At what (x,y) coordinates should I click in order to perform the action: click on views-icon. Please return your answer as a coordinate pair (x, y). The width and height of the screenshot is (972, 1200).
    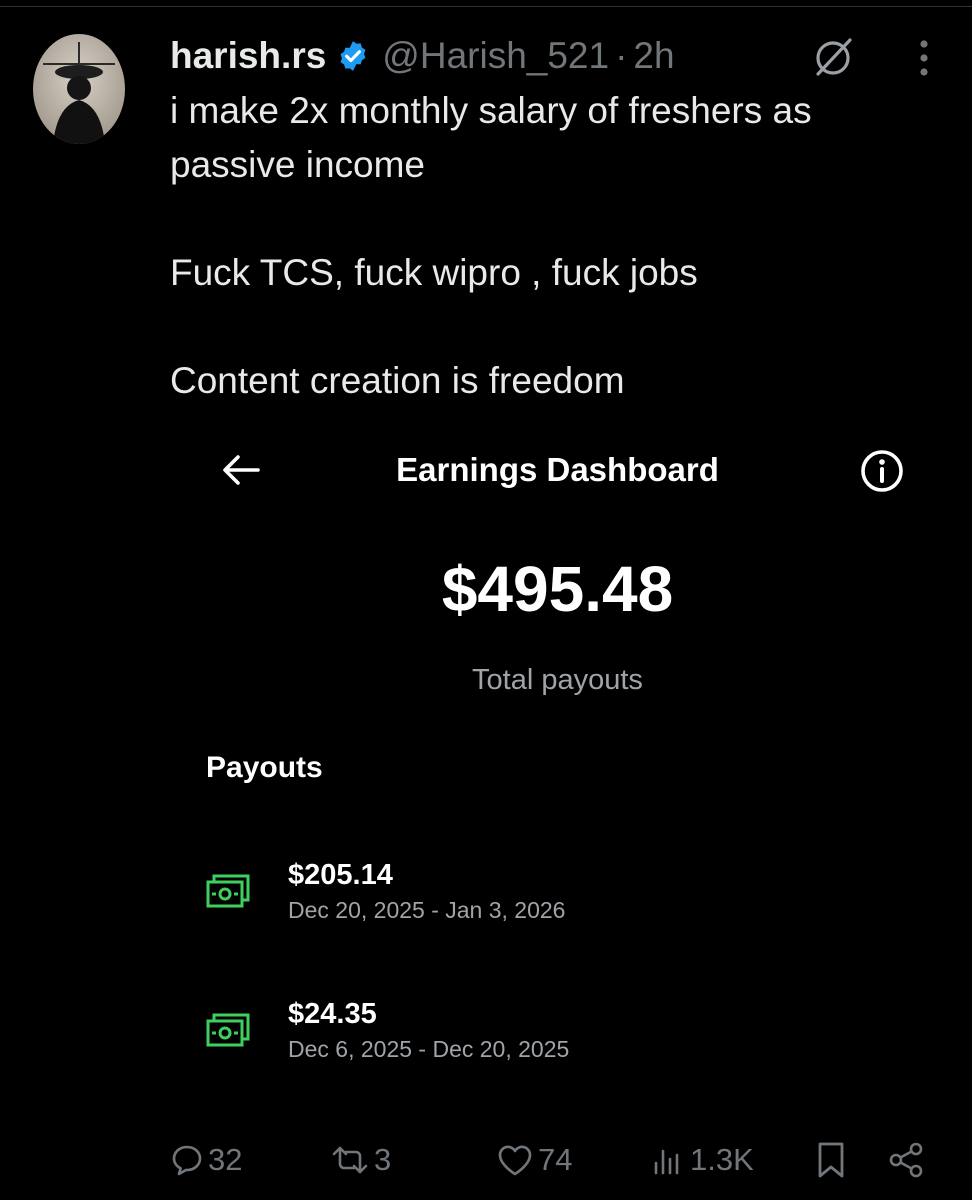
    Looking at the image, I should click on (666, 1162).